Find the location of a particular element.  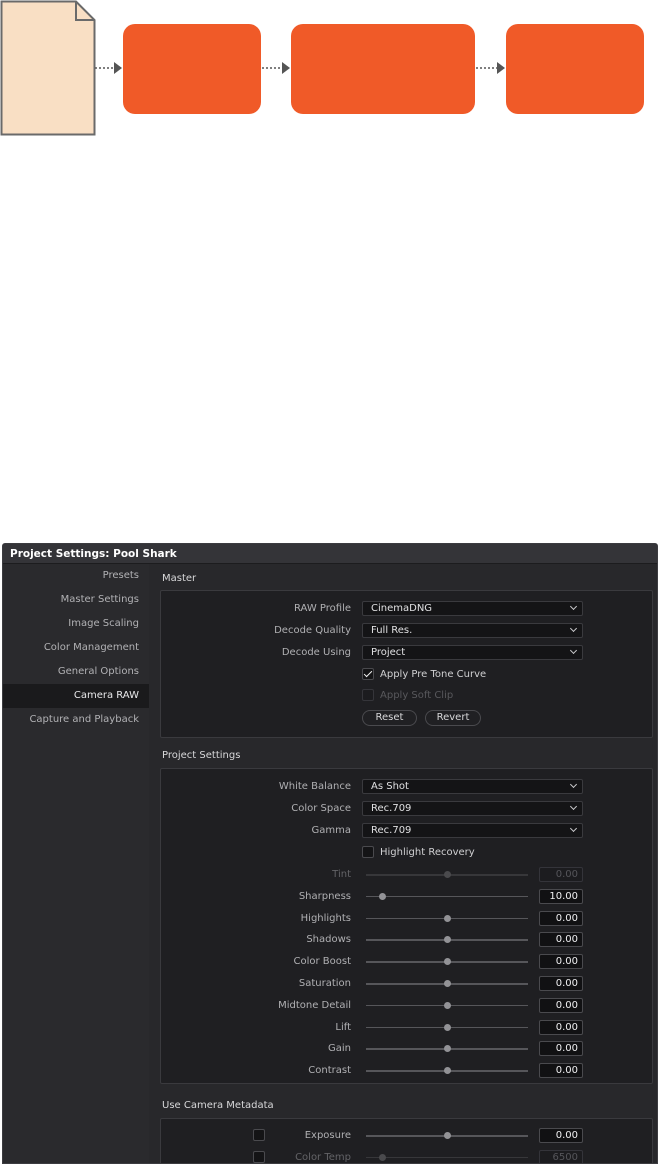

highlights-label: Highlights is located at coordinates (325, 918).